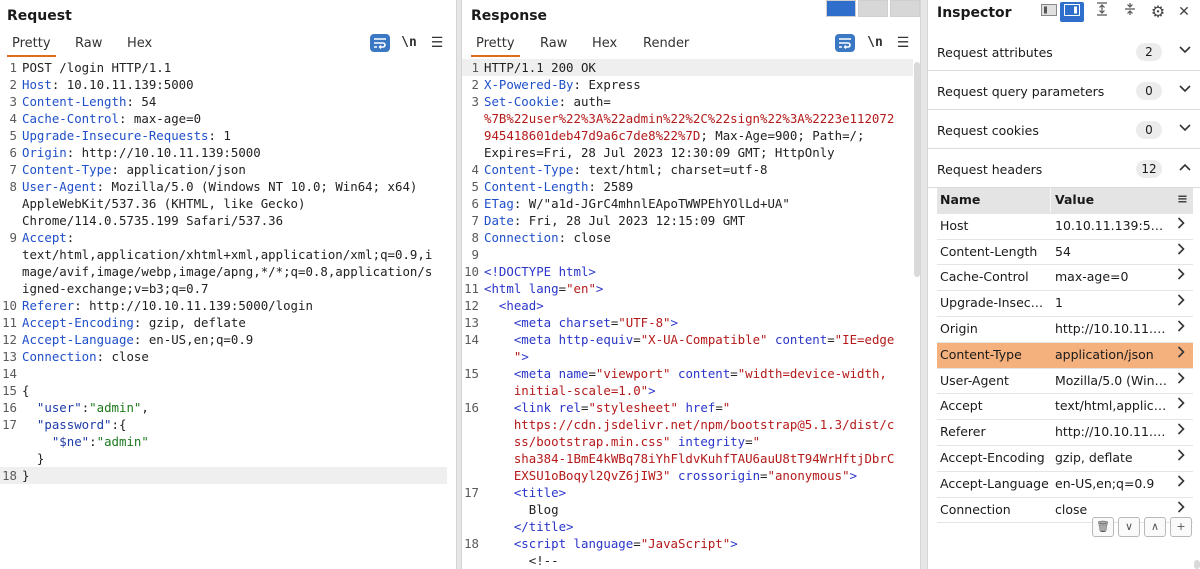 The height and width of the screenshot is (569, 1200). What do you see at coordinates (1103, 527) in the screenshot?
I see `delete-icon: 🗑` at bounding box center [1103, 527].